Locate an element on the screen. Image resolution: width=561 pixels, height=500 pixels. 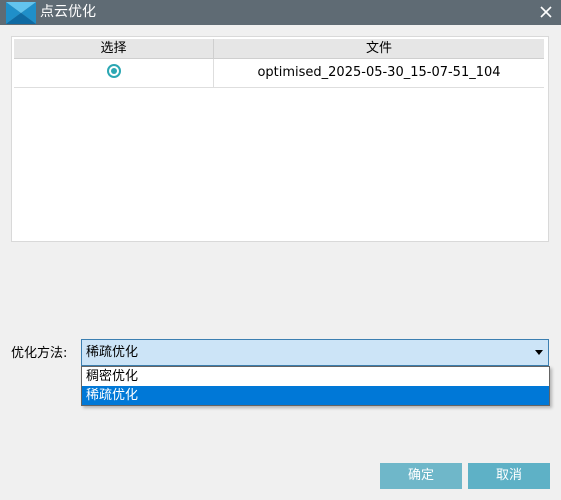
column-header-select: 选择 is located at coordinates (114, 48).